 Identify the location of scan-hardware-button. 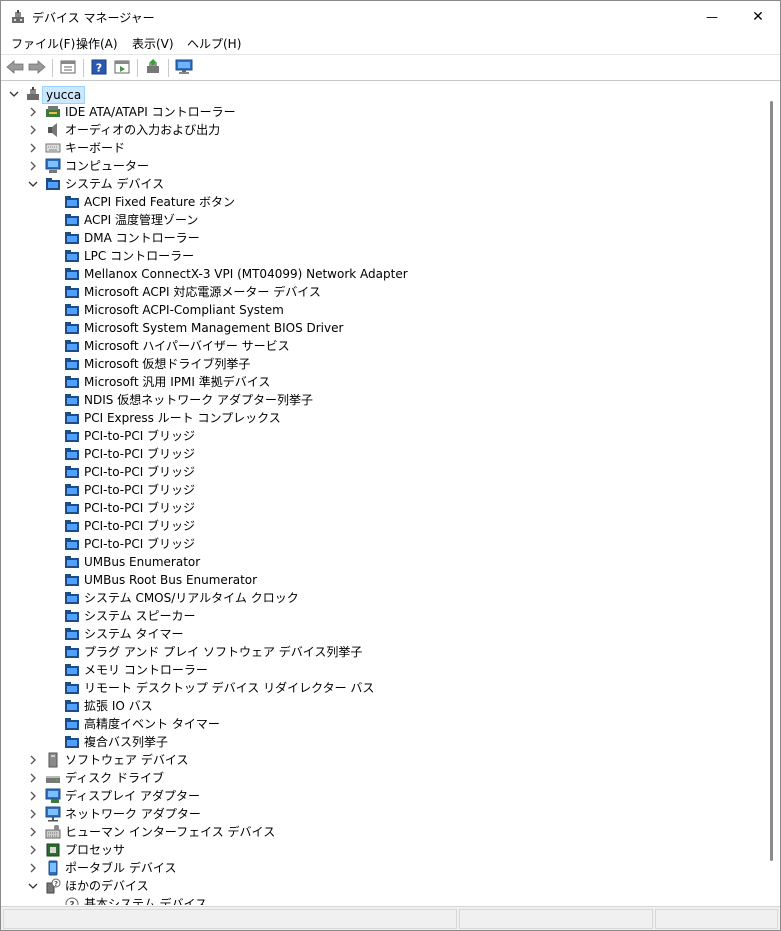
(184, 68).